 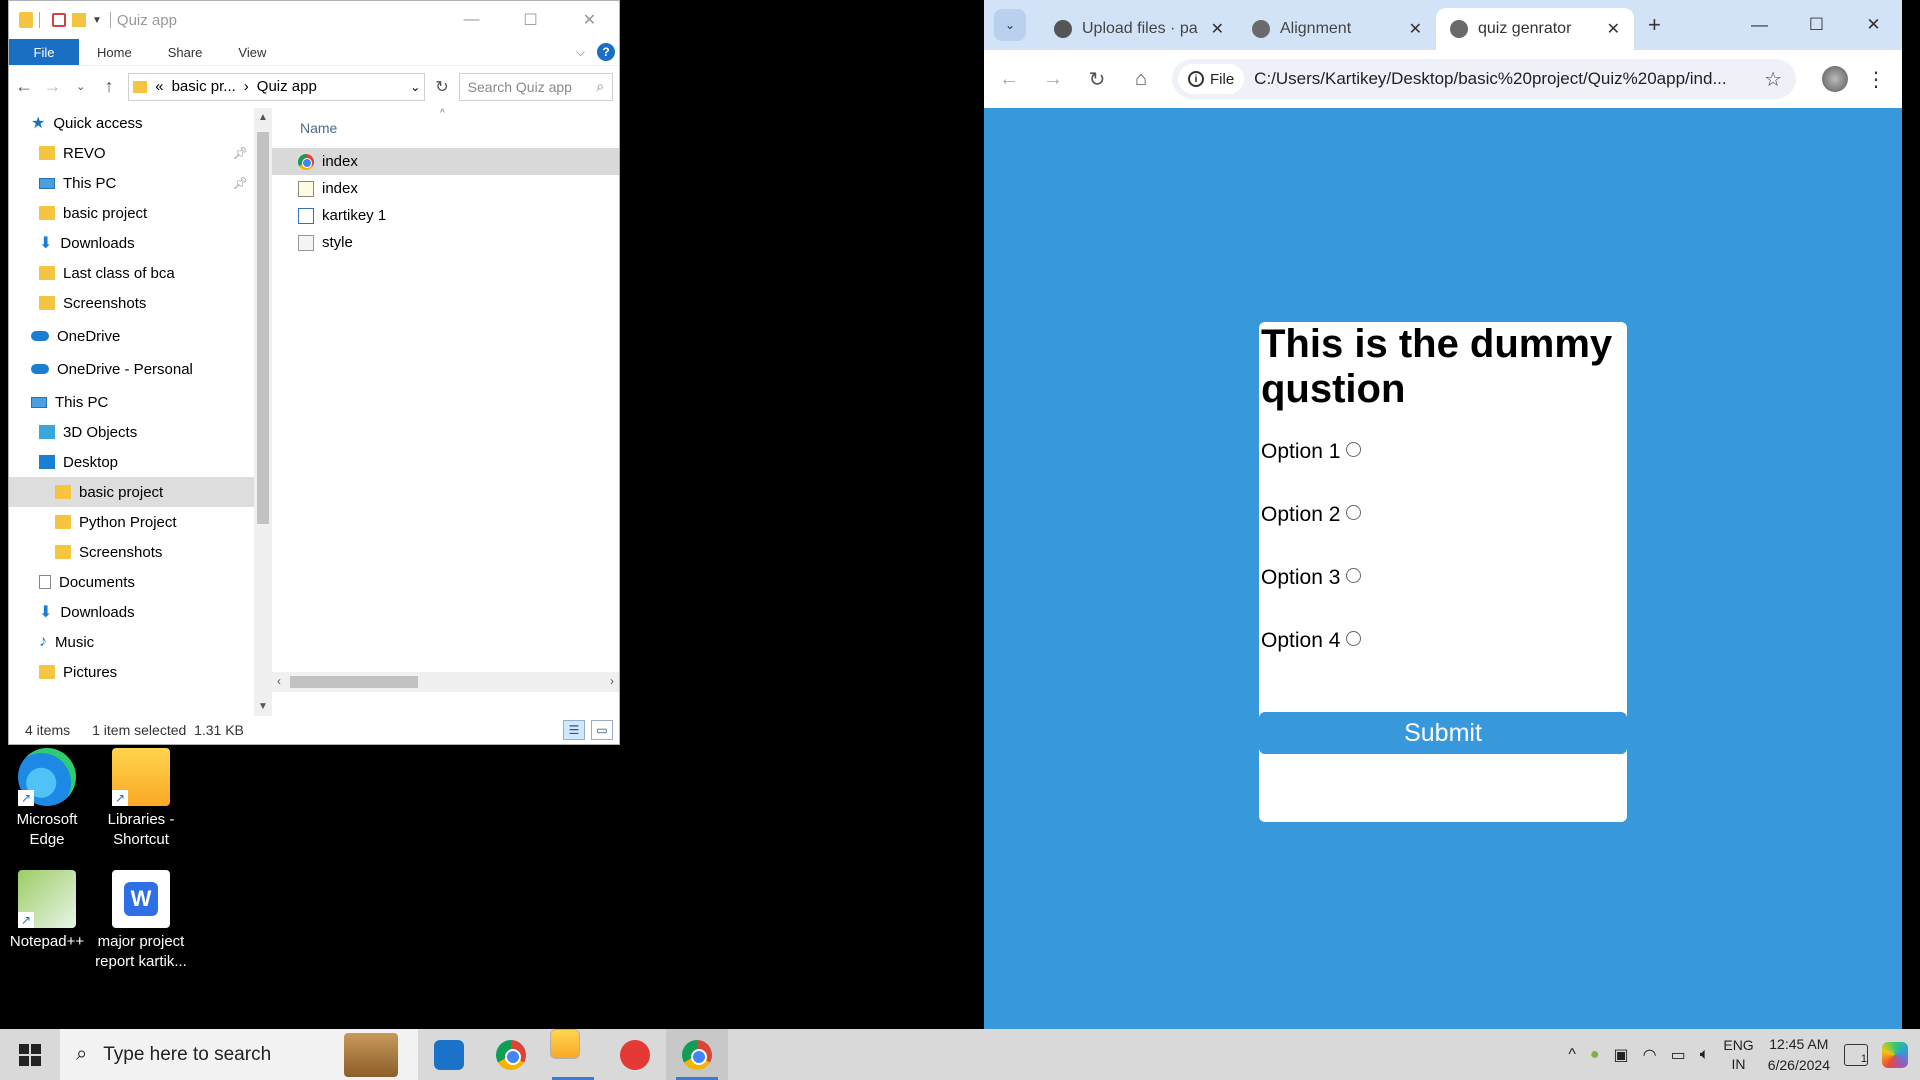 I want to click on tab-upload-files: Upload files · pa ✕, so click(x=1139, y=29).